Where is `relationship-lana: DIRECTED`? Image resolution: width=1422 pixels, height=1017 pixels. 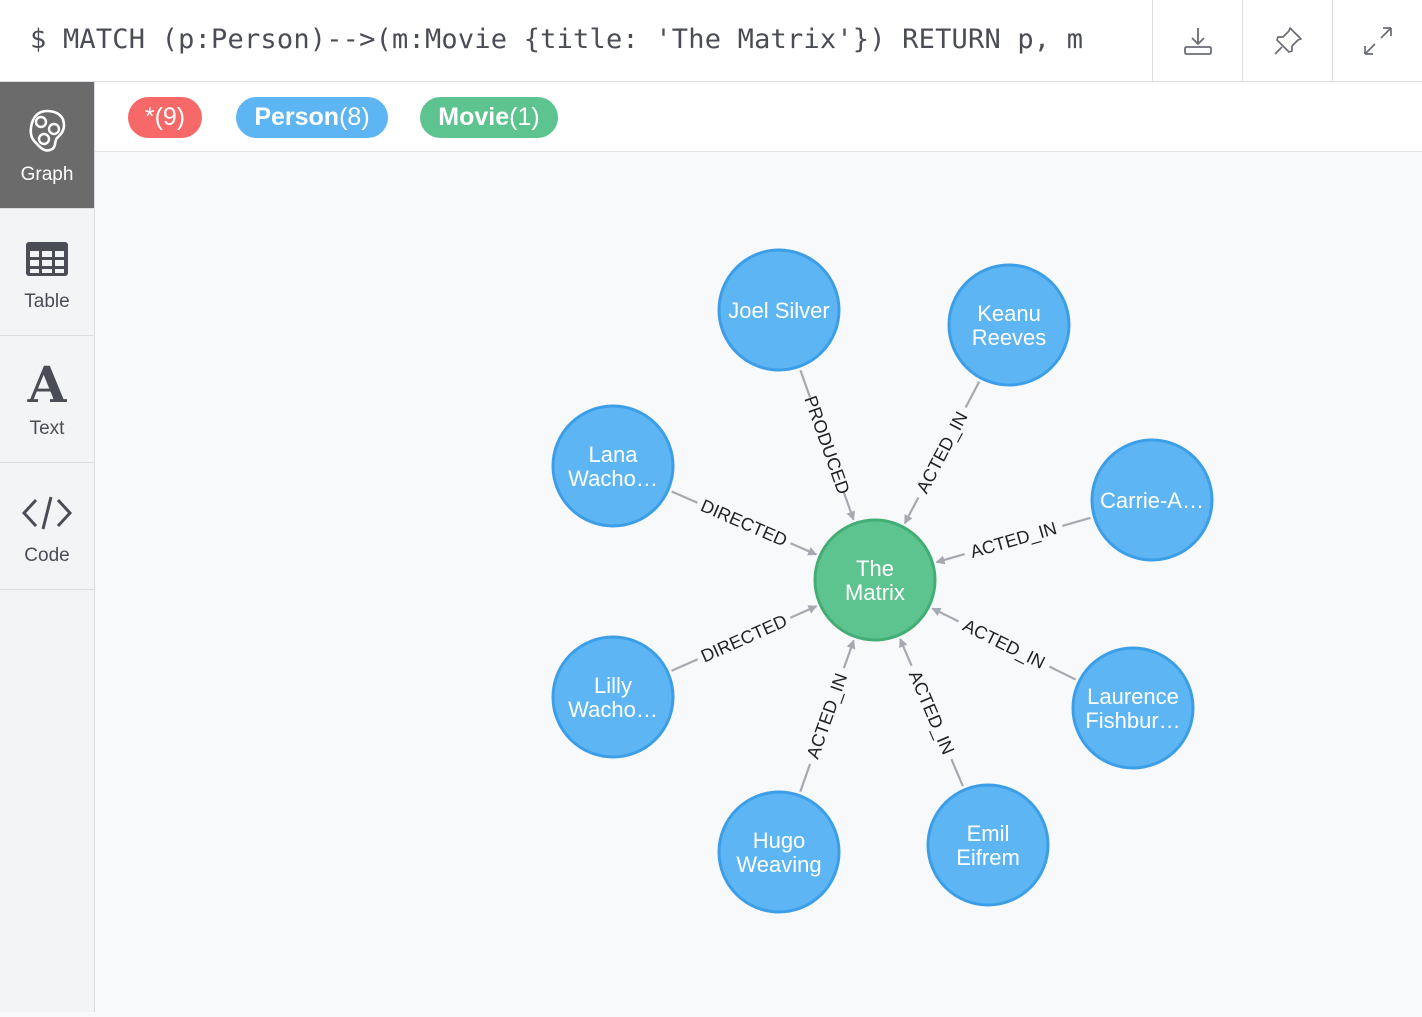
relationship-lana: DIRECTED is located at coordinates (744, 523).